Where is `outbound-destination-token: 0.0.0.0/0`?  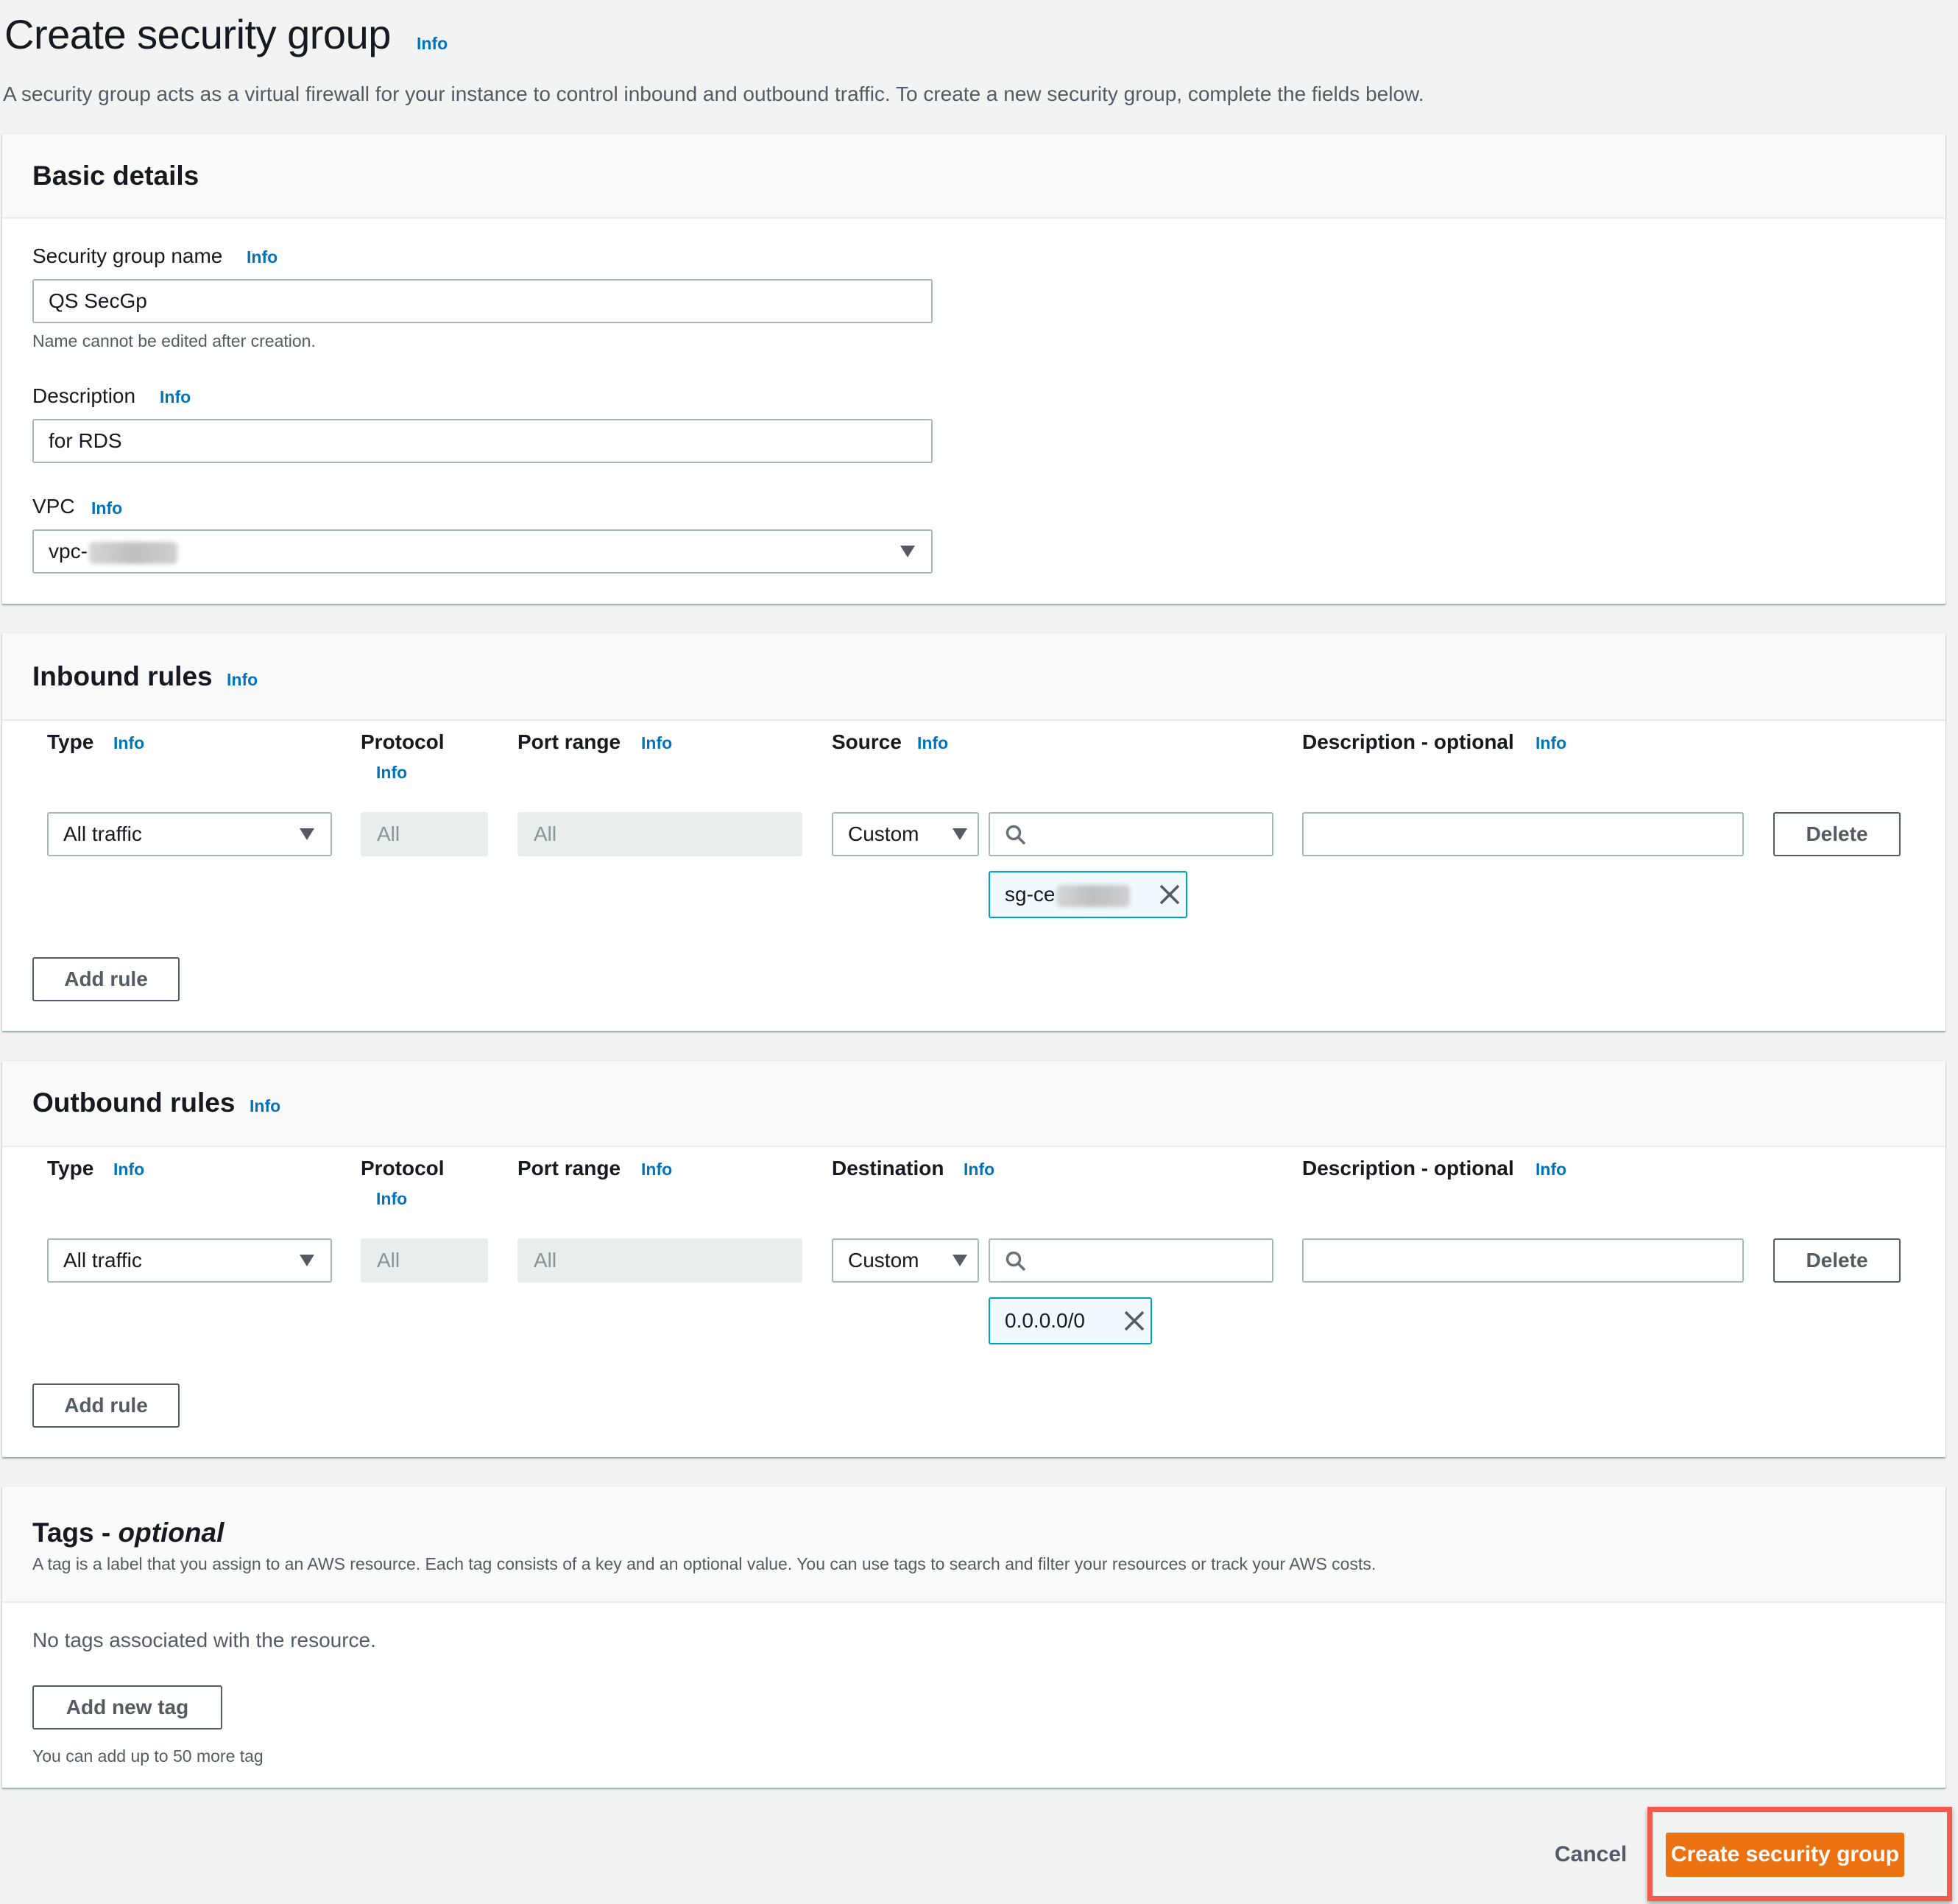
outbound-destination-token: 0.0.0.0/0 is located at coordinates (1070, 1321).